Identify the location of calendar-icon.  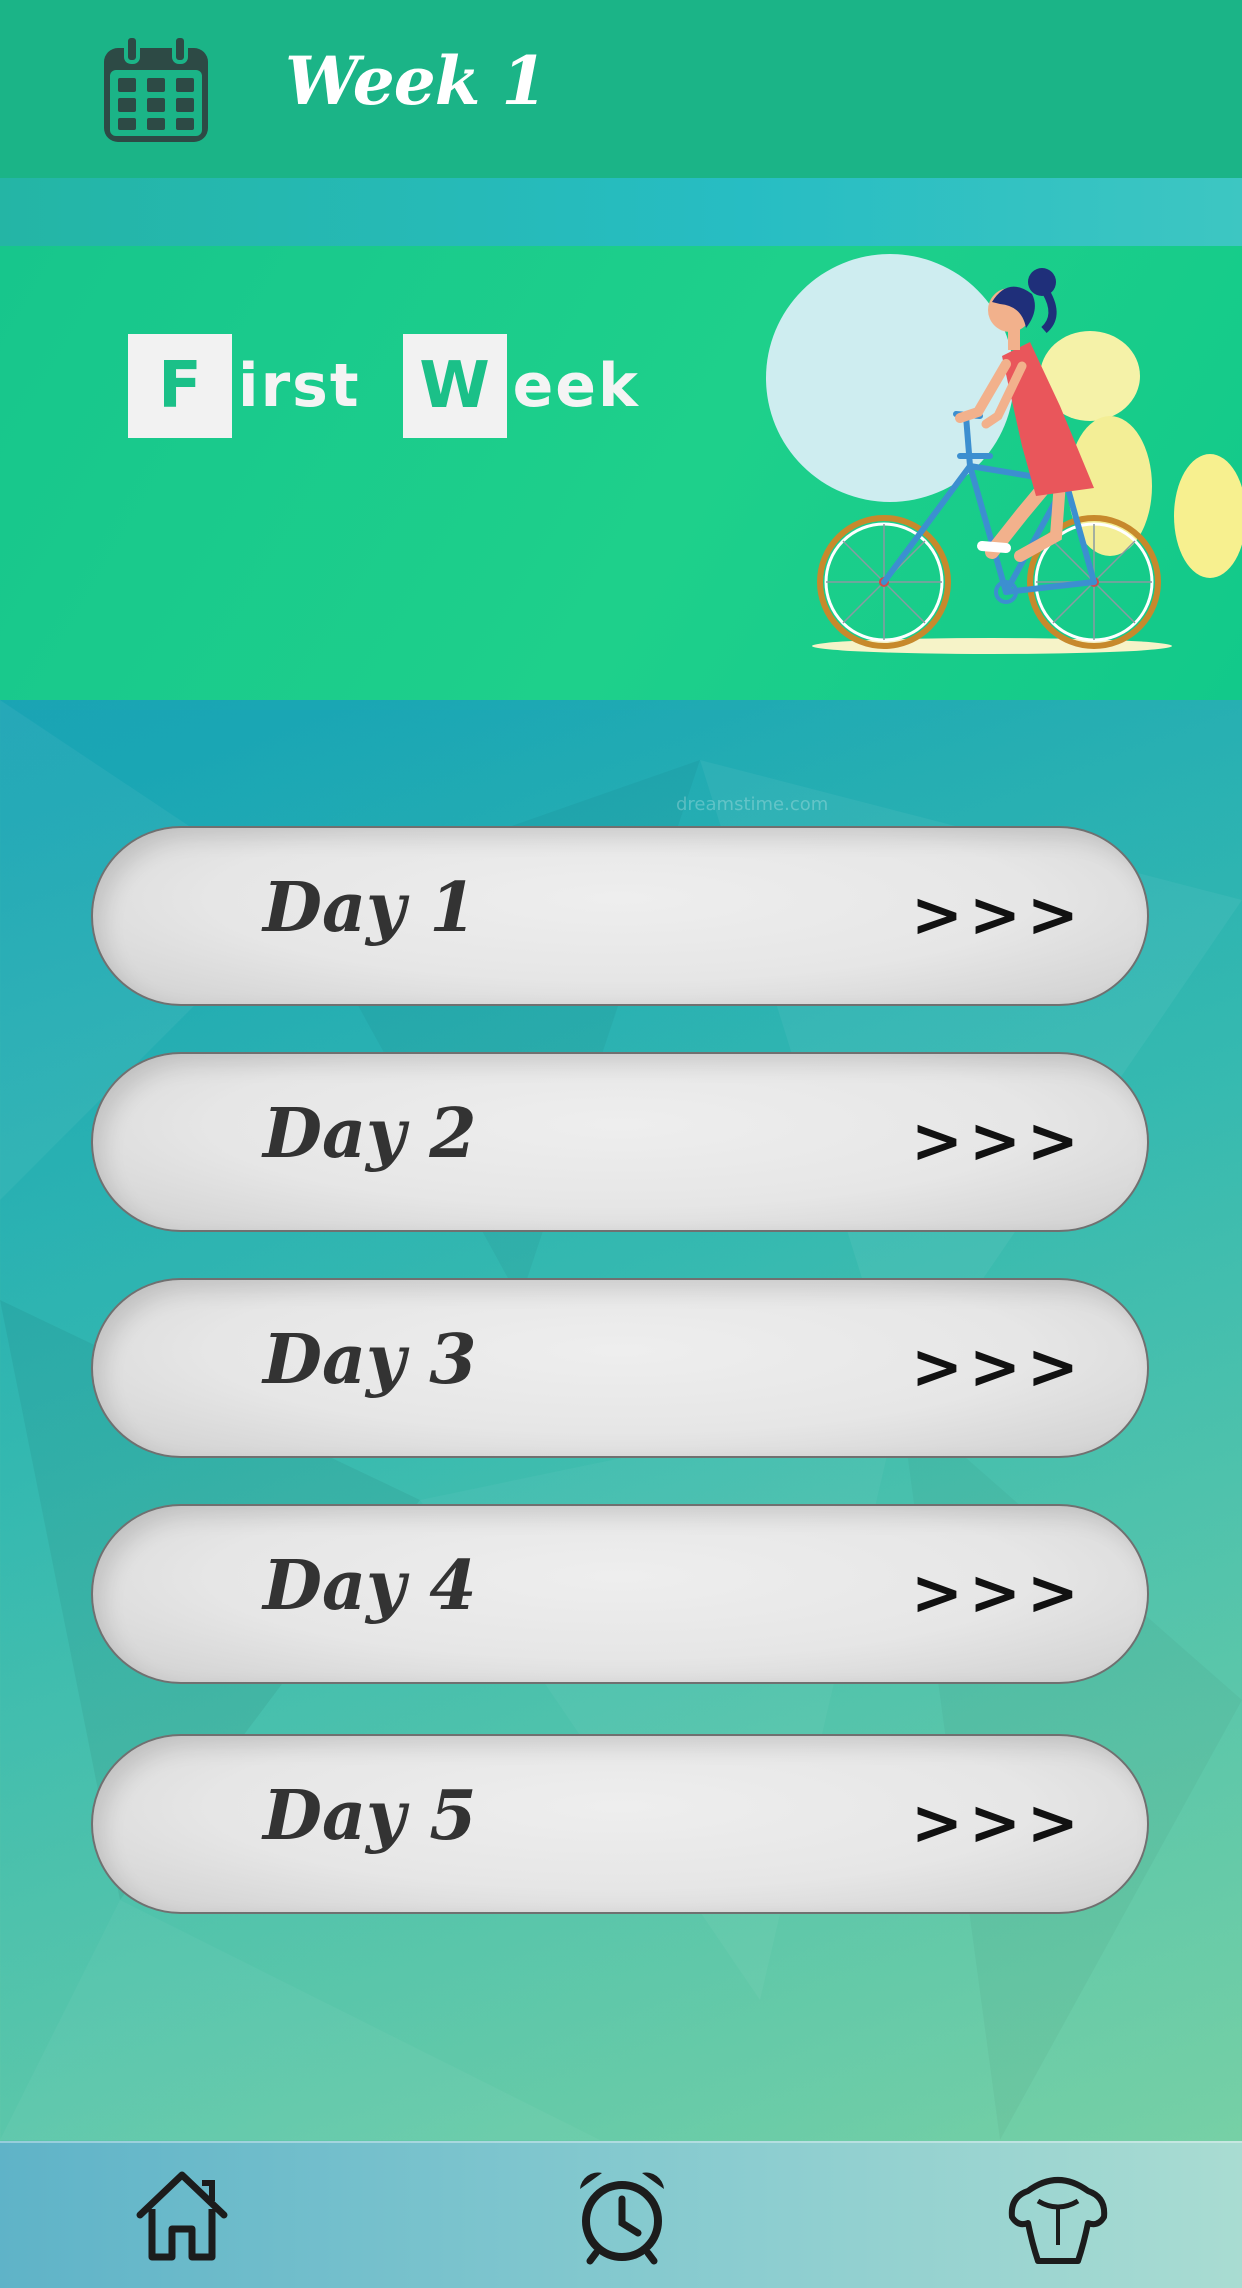
(156, 90).